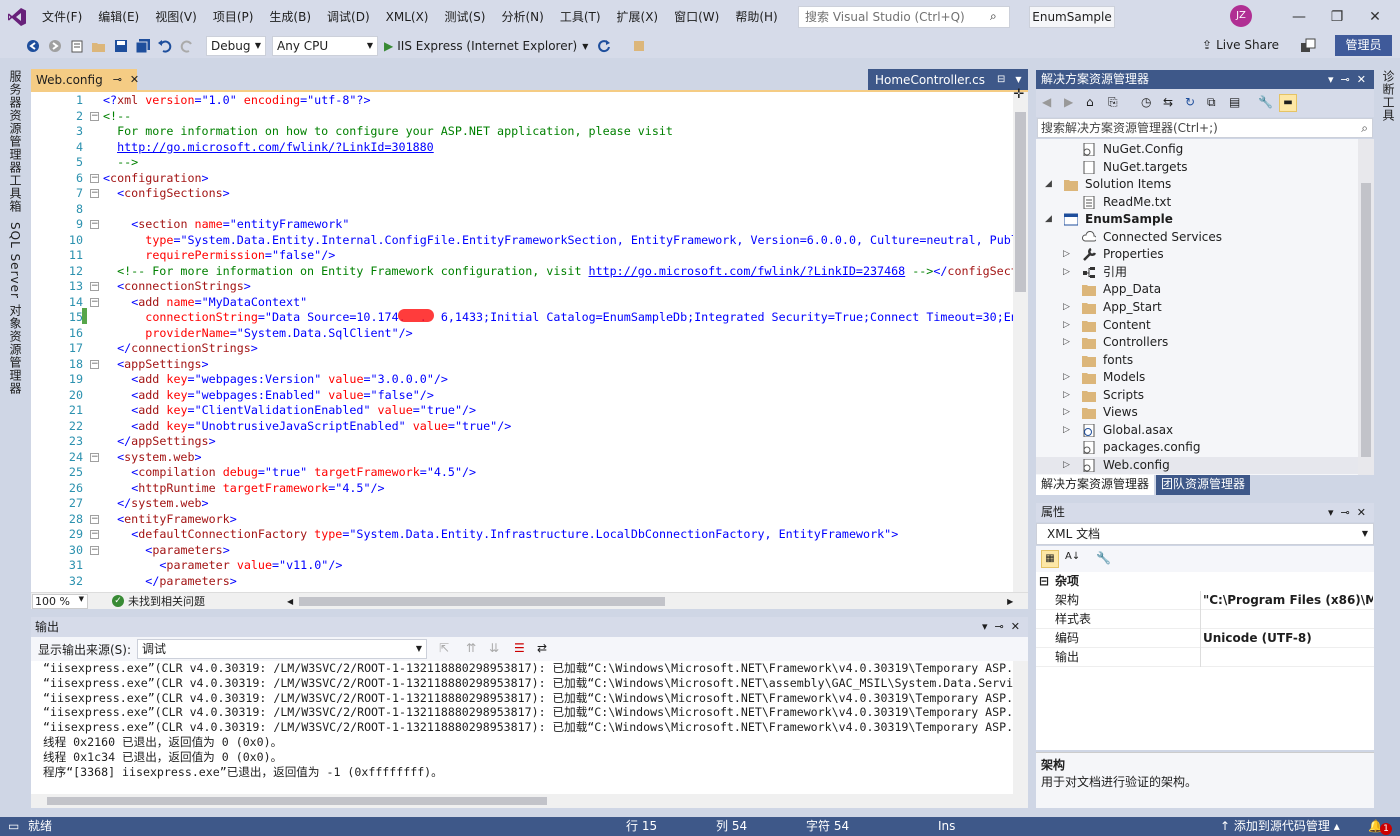  I want to click on tree-item: ▷ Models, so click(1197, 378).